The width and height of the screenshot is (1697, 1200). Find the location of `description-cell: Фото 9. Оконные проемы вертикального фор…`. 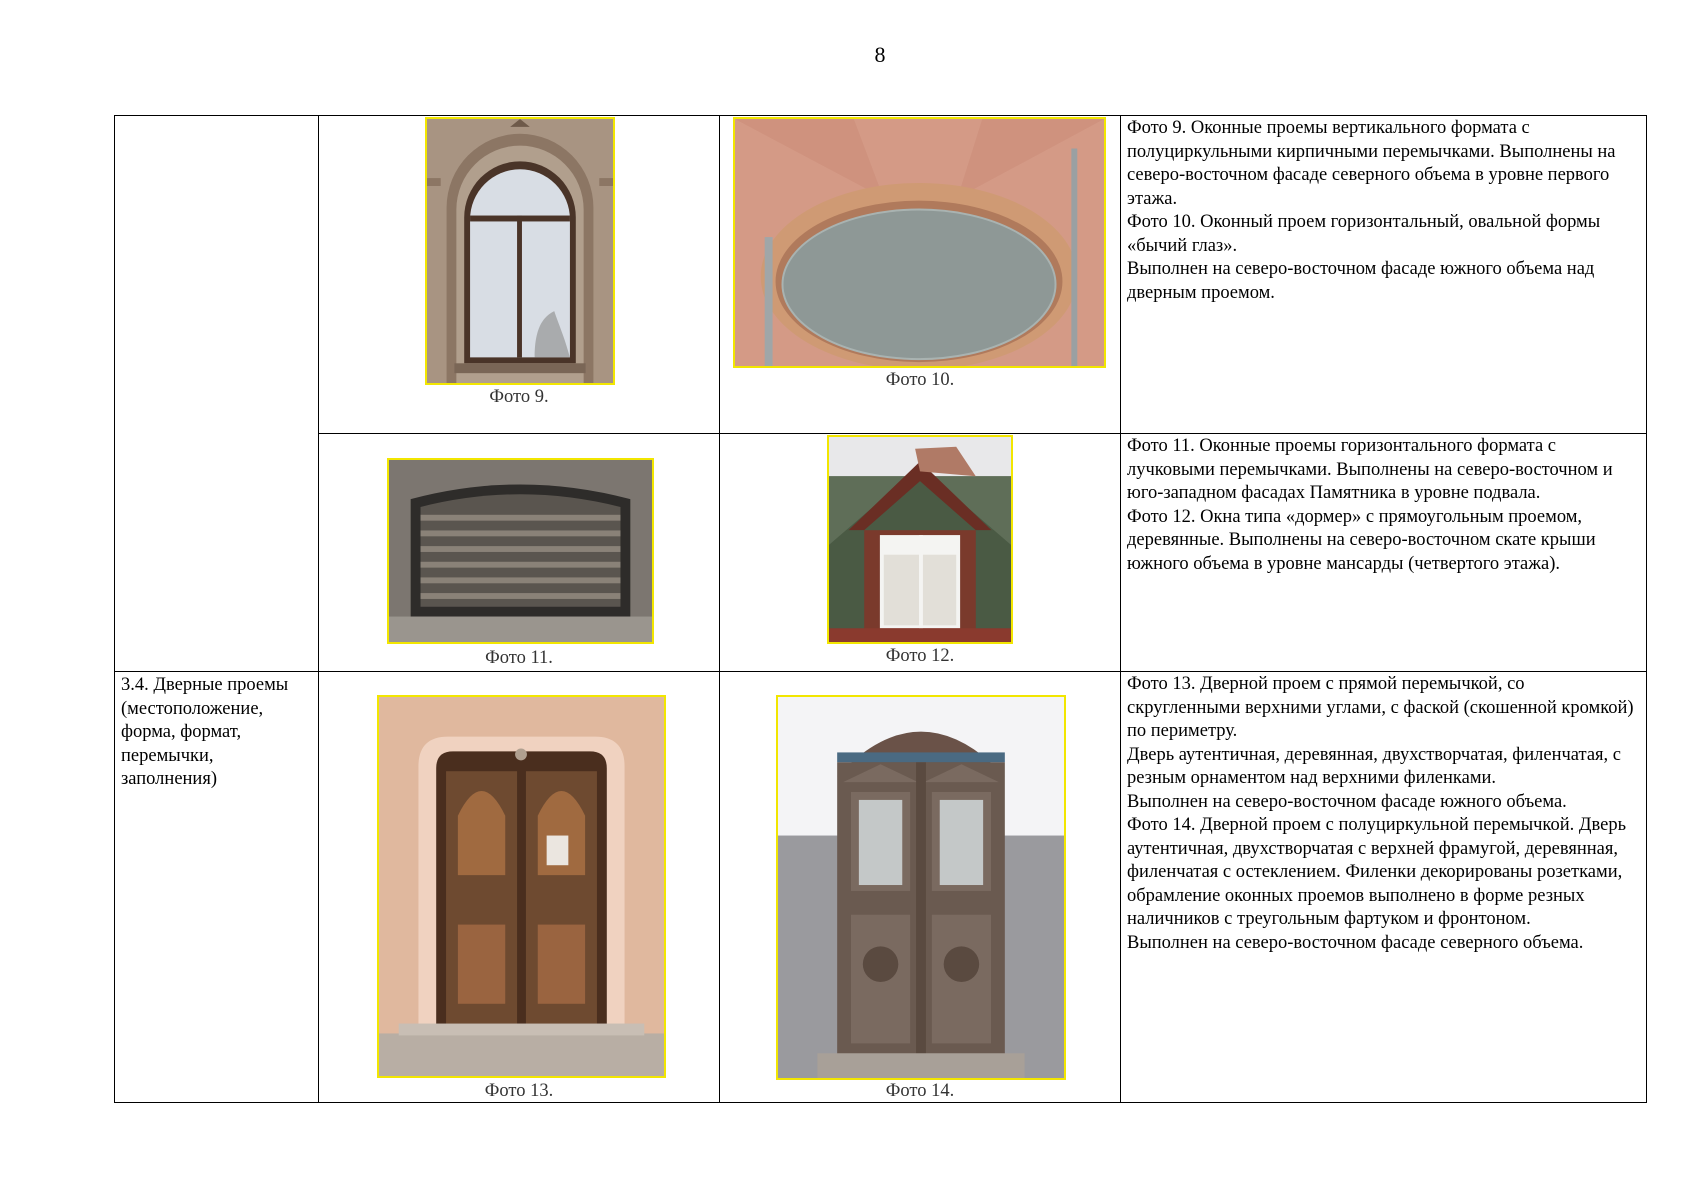

description-cell: Фото 9. Оконные проемы вертикального фор… is located at coordinates (1383, 274).